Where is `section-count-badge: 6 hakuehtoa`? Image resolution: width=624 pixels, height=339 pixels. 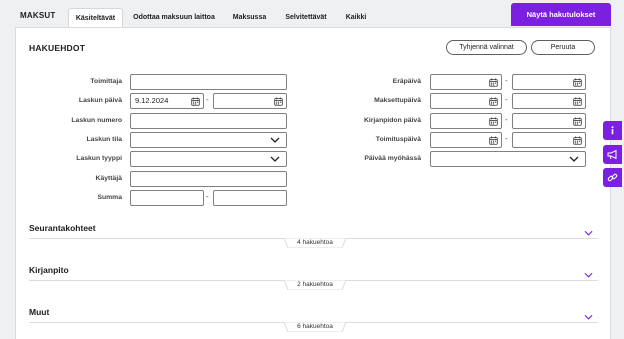 section-count-badge: 6 hakuehtoa is located at coordinates (315, 327).